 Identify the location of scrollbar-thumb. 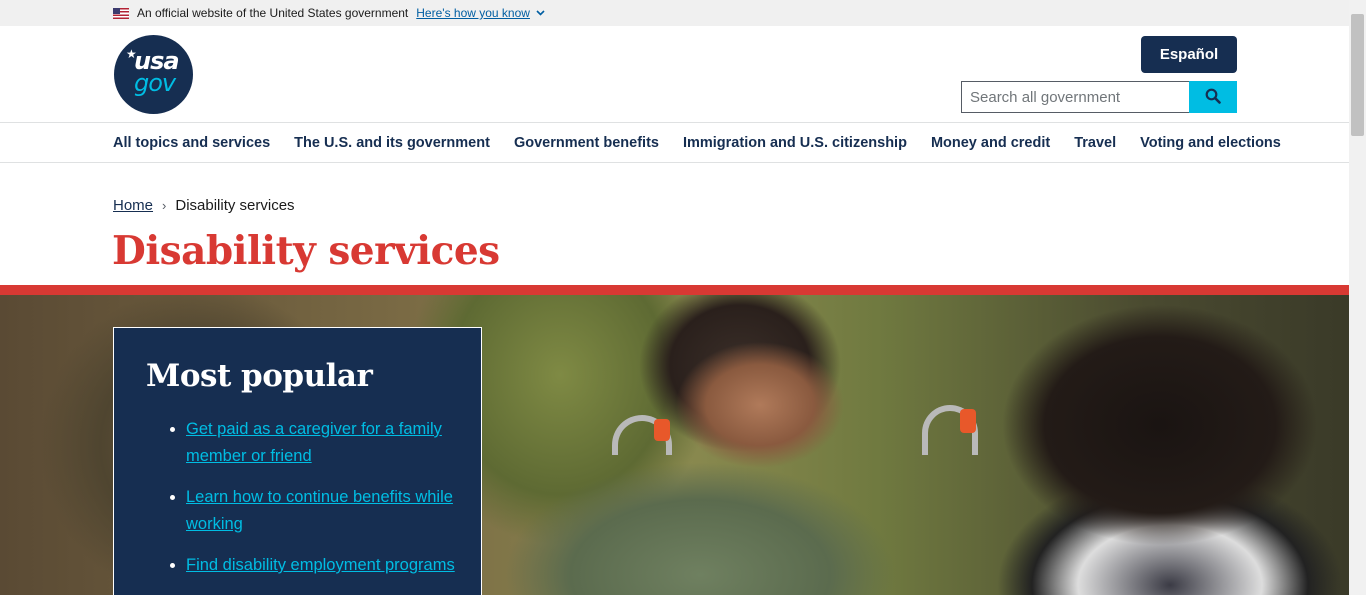
(1357, 75).